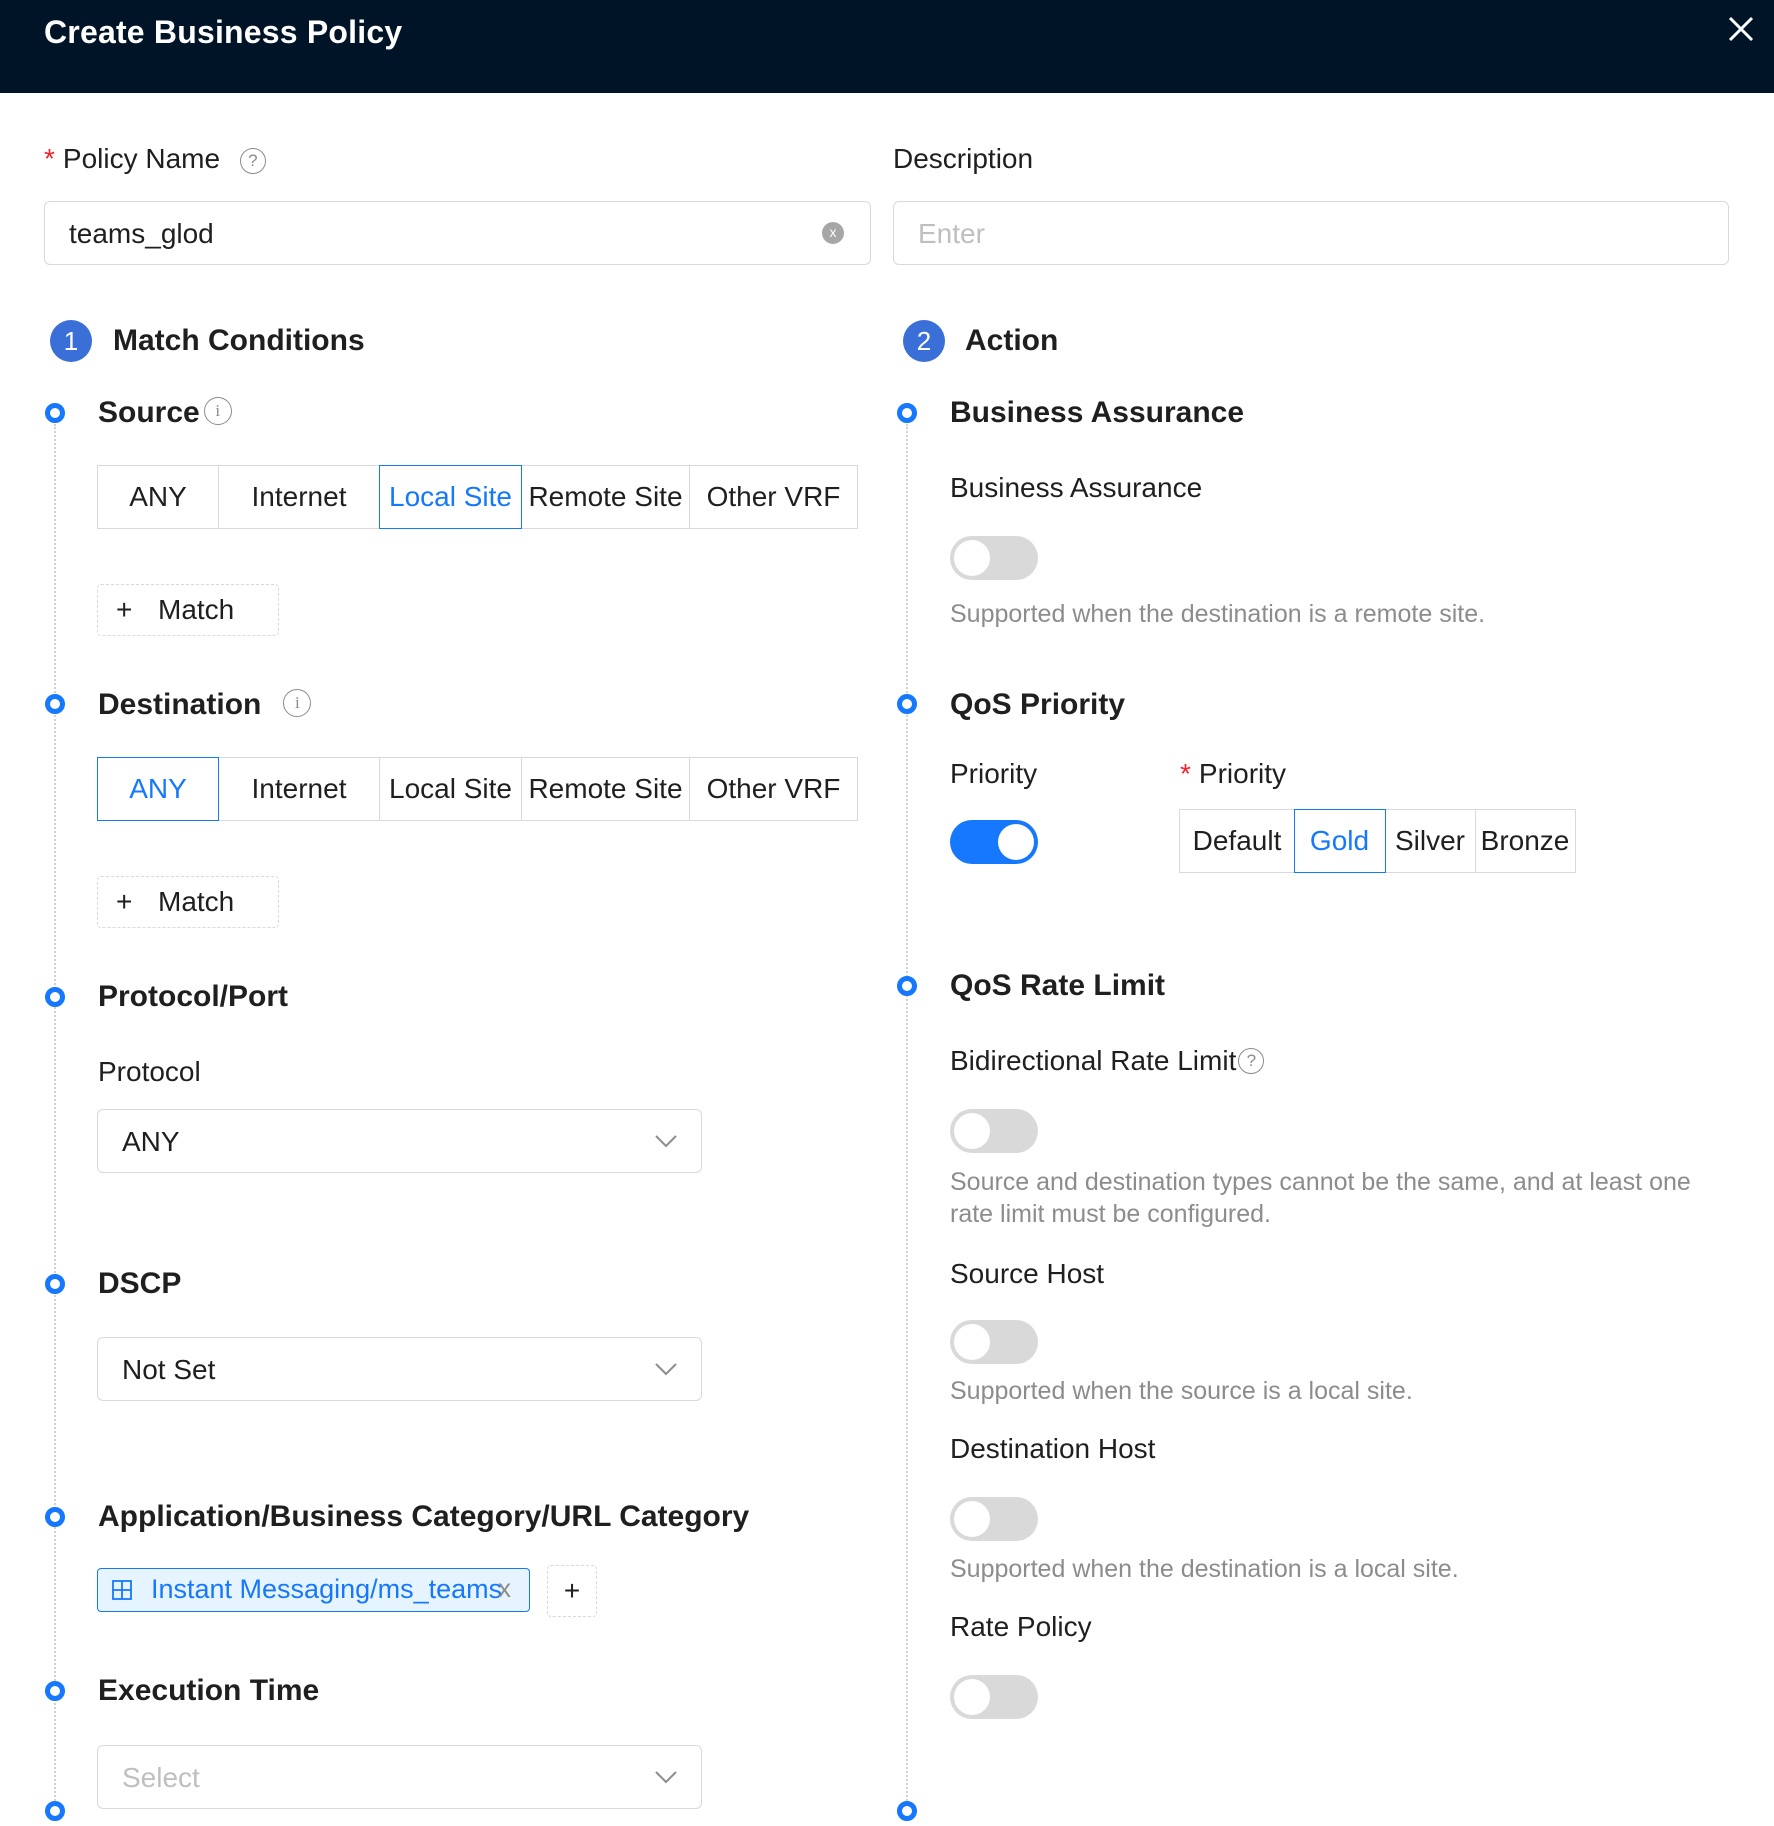 This screenshot has width=1774, height=1826. I want to click on application-tag-label: Instant Messaging/ms_teams, so click(327, 1589).